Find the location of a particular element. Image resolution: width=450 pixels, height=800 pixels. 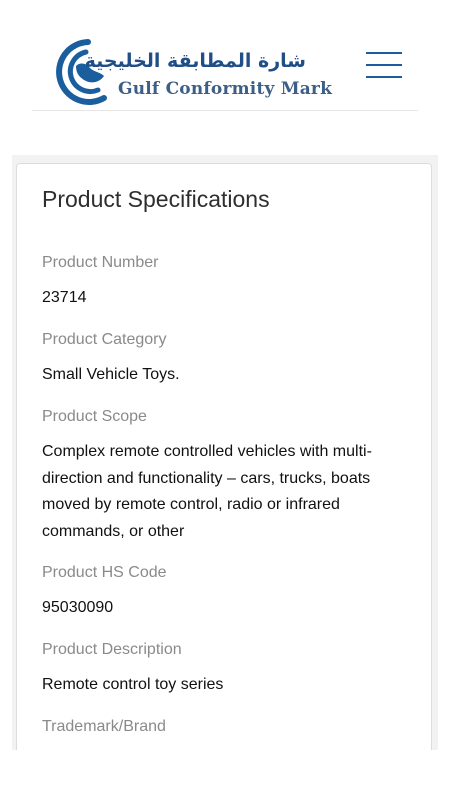

logo-arabic-text: شارة المطابقة الخليجية is located at coordinates (195, 61).